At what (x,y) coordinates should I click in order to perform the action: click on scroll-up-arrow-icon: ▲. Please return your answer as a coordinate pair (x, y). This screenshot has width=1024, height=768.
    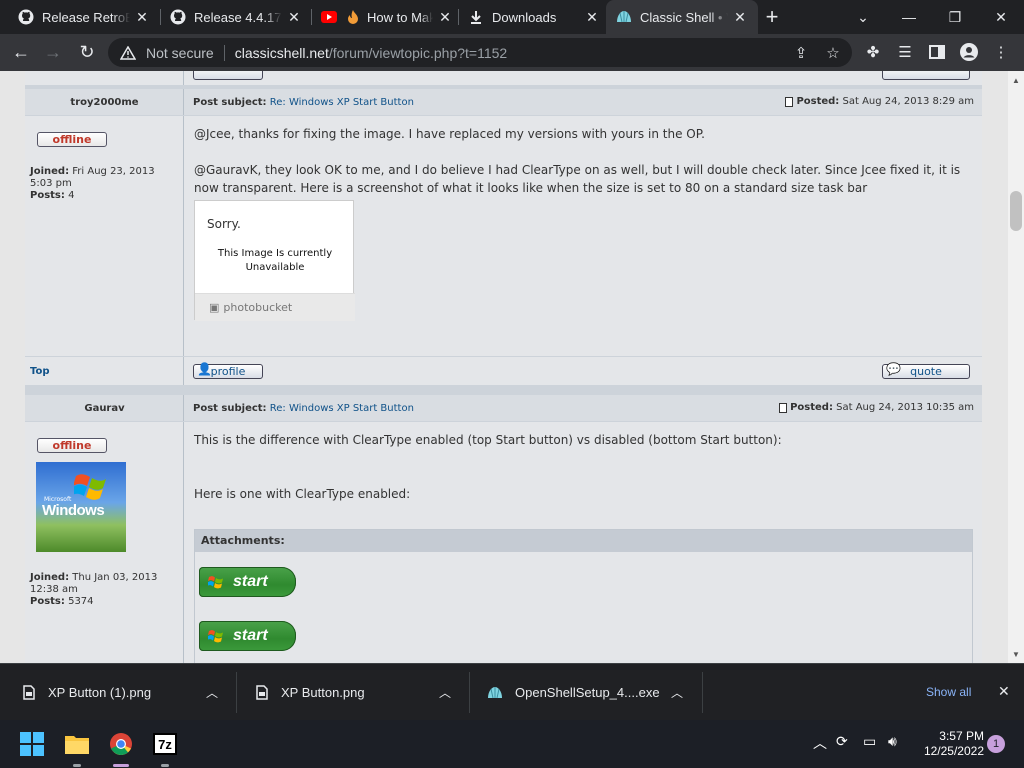
    Looking at the image, I should click on (1016, 80).